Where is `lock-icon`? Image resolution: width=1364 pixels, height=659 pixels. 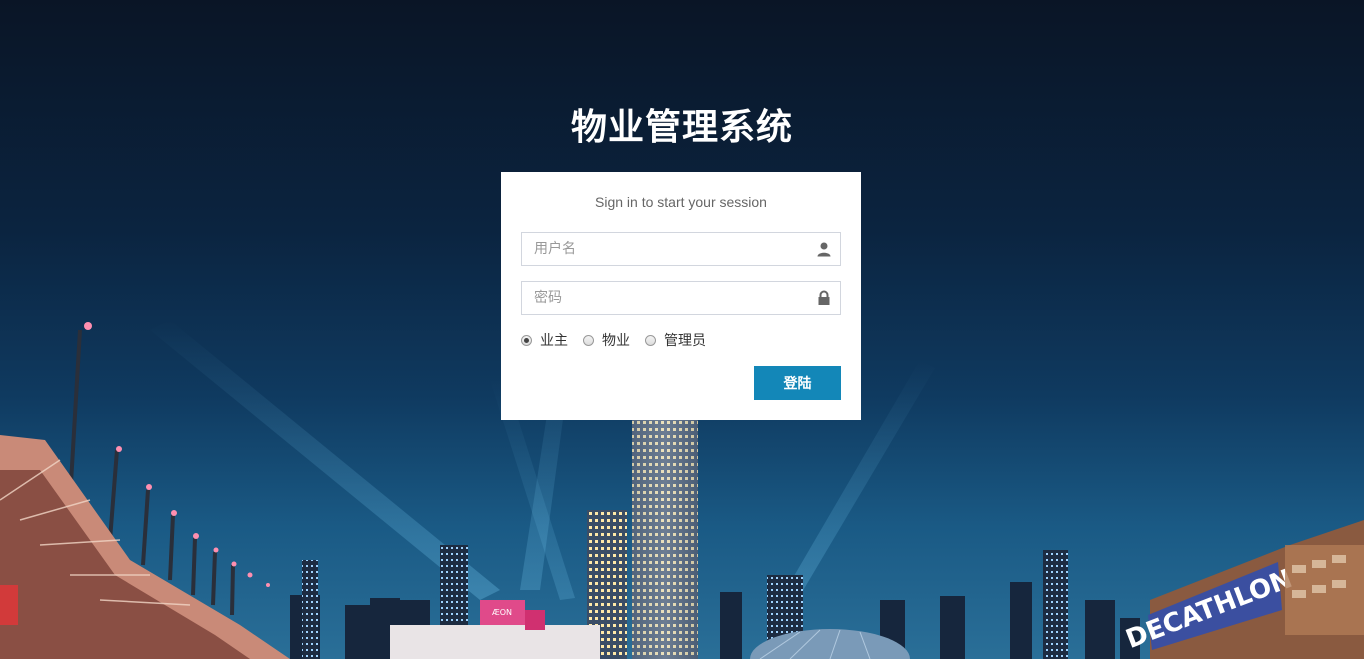
lock-icon is located at coordinates (824, 297).